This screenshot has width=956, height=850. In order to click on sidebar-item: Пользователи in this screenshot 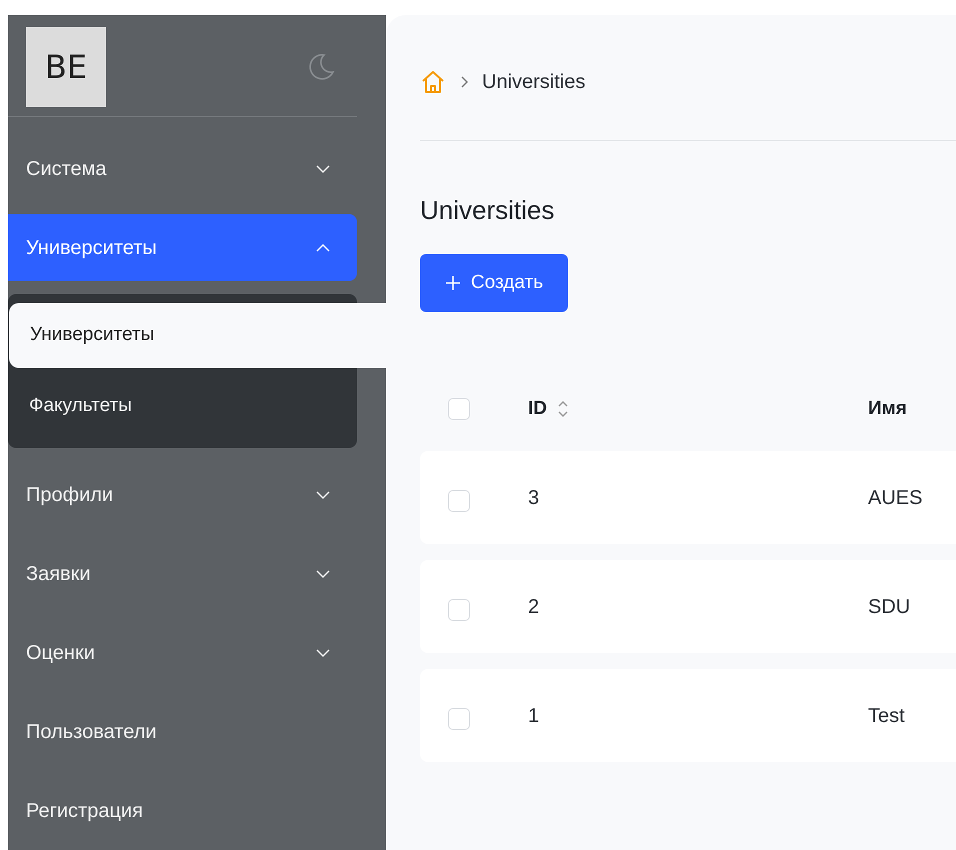, I will do `click(182, 731)`.